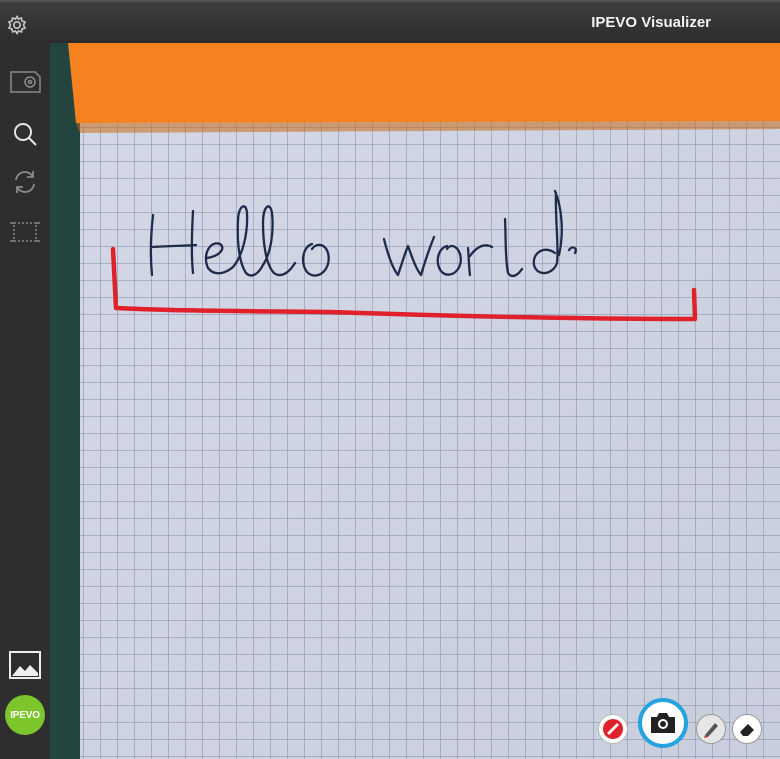 Image resolution: width=780 pixels, height=759 pixels. I want to click on window-title: IPEVO Visualizer, so click(651, 22).